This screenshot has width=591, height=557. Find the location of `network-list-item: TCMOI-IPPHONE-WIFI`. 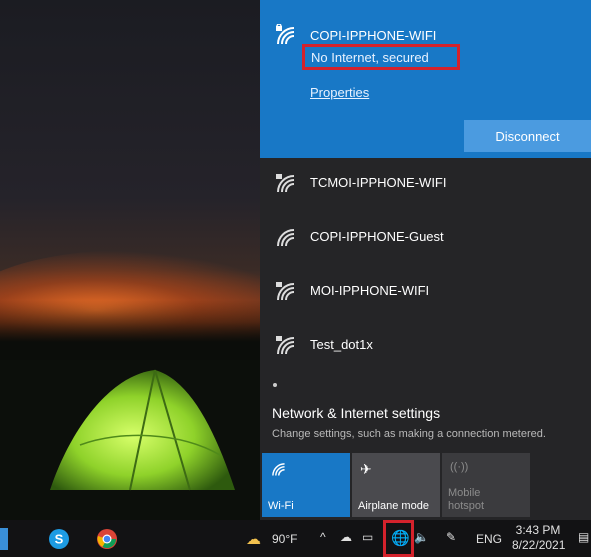

network-list-item: TCMOI-IPPHONE-WIFI is located at coordinates (425, 183).